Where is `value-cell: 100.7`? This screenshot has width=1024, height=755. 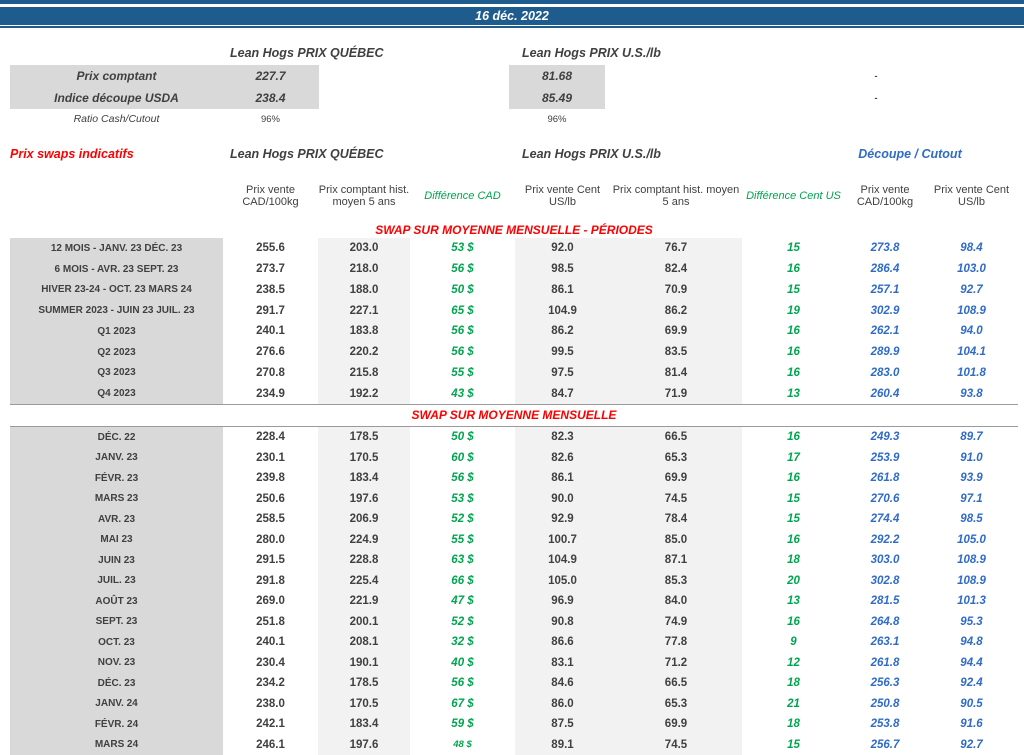
value-cell: 100.7 is located at coordinates (562, 539).